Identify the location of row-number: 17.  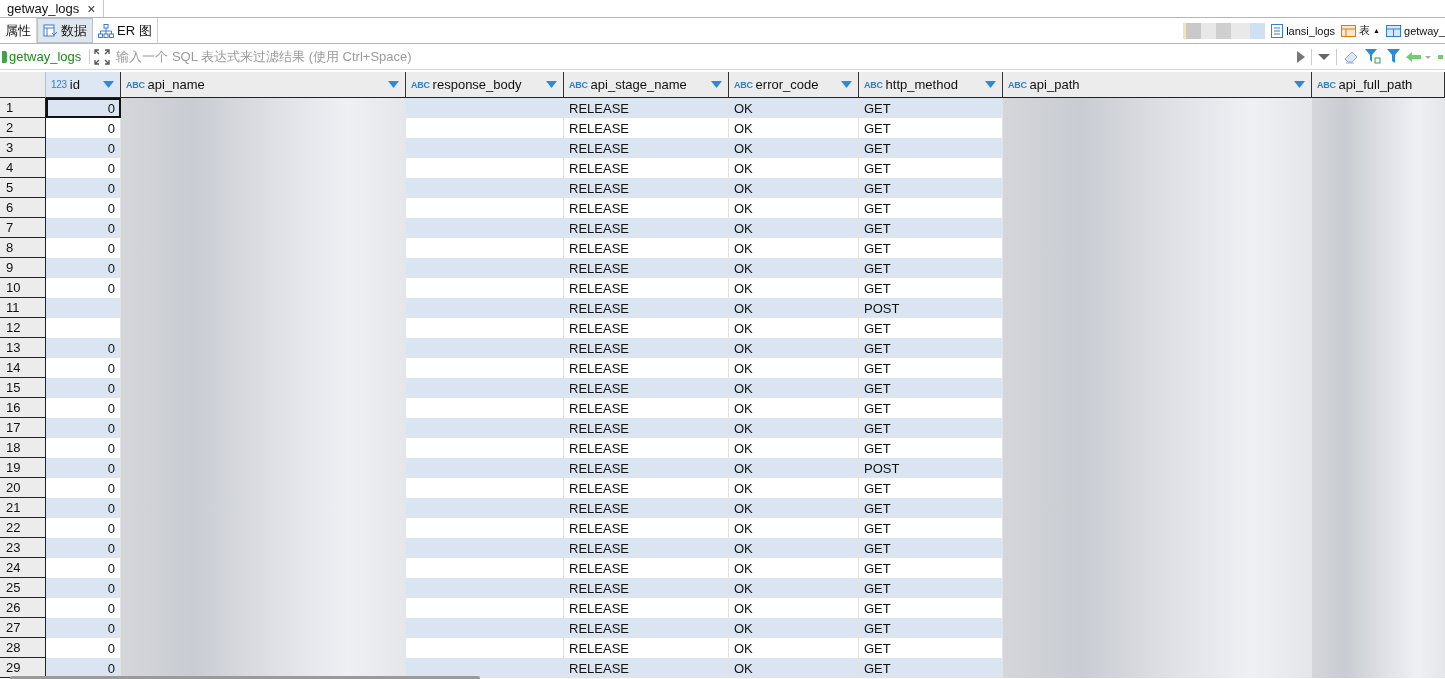
(23, 428).